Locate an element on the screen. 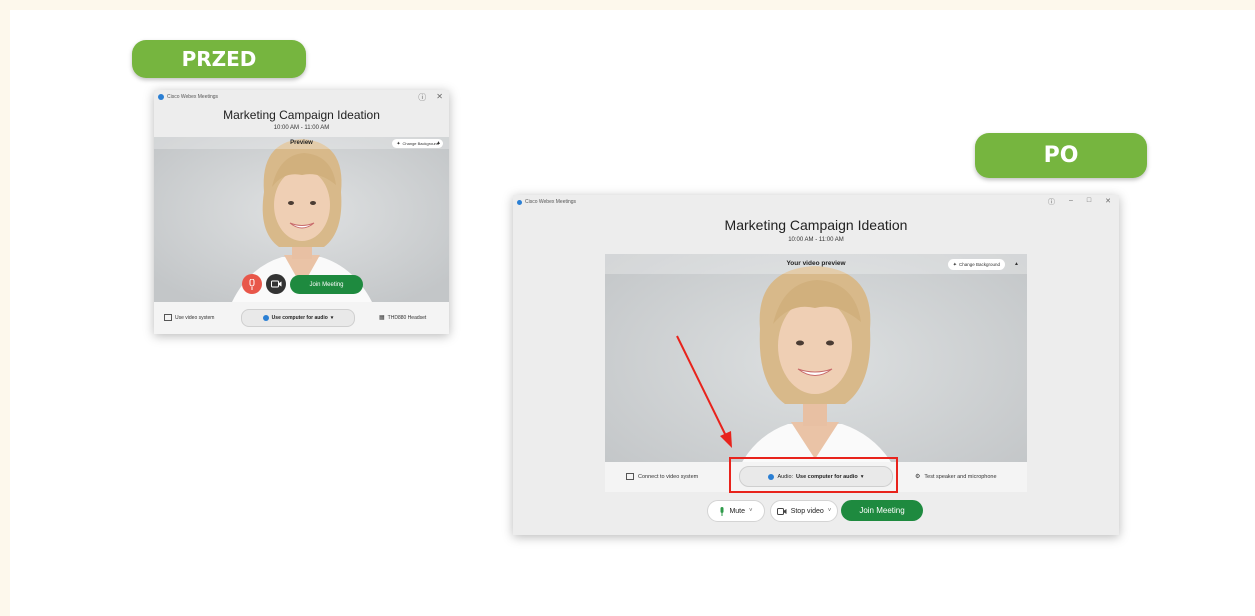 The height and width of the screenshot is (616, 1255). after-stop-video-button: Stop video ˅ is located at coordinates (804, 511).